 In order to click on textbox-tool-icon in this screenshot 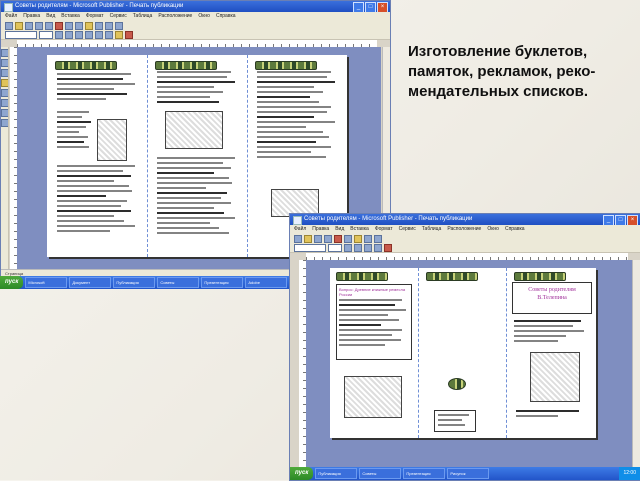, I will do `click(4, 63)`.